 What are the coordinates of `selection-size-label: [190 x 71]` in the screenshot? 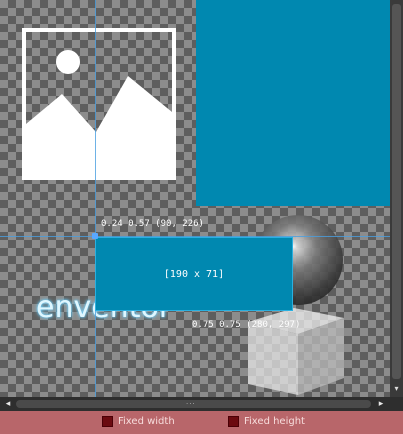 It's located at (194, 274).